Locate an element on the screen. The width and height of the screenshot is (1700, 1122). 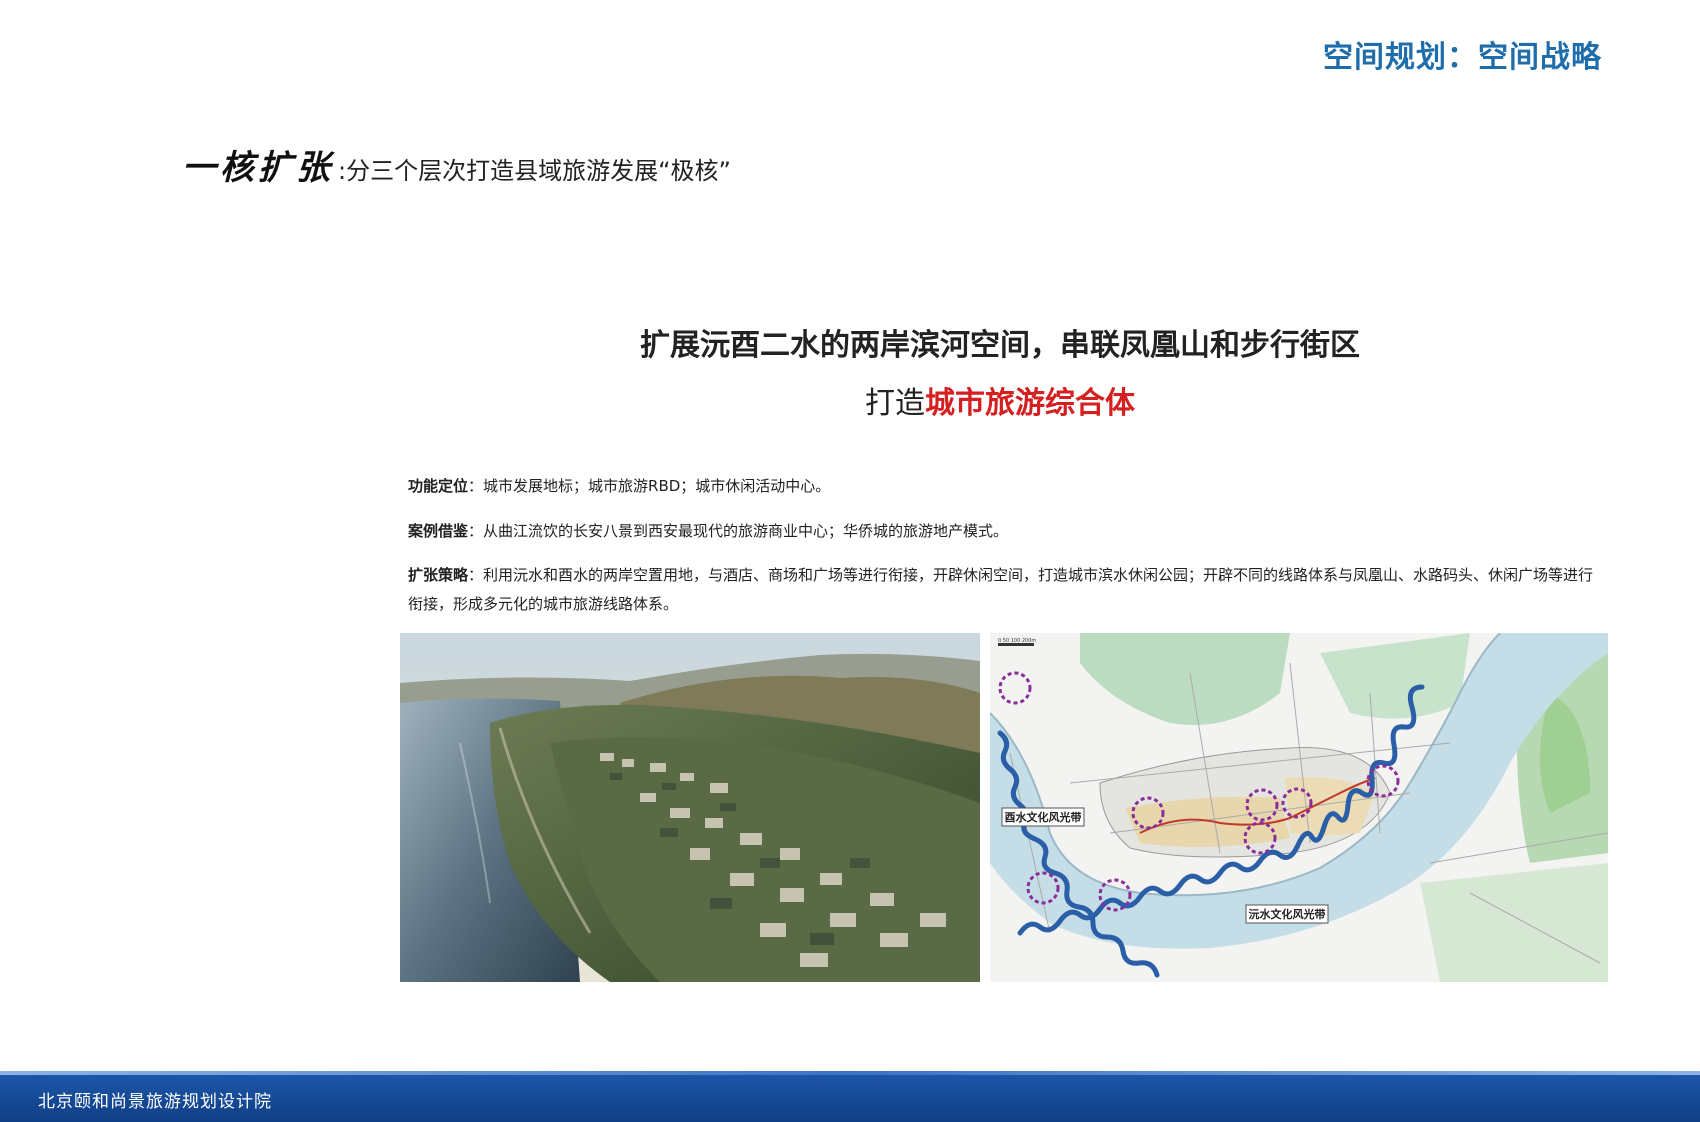
map-scale: 0 50 100 200m is located at coordinates (1017, 641).